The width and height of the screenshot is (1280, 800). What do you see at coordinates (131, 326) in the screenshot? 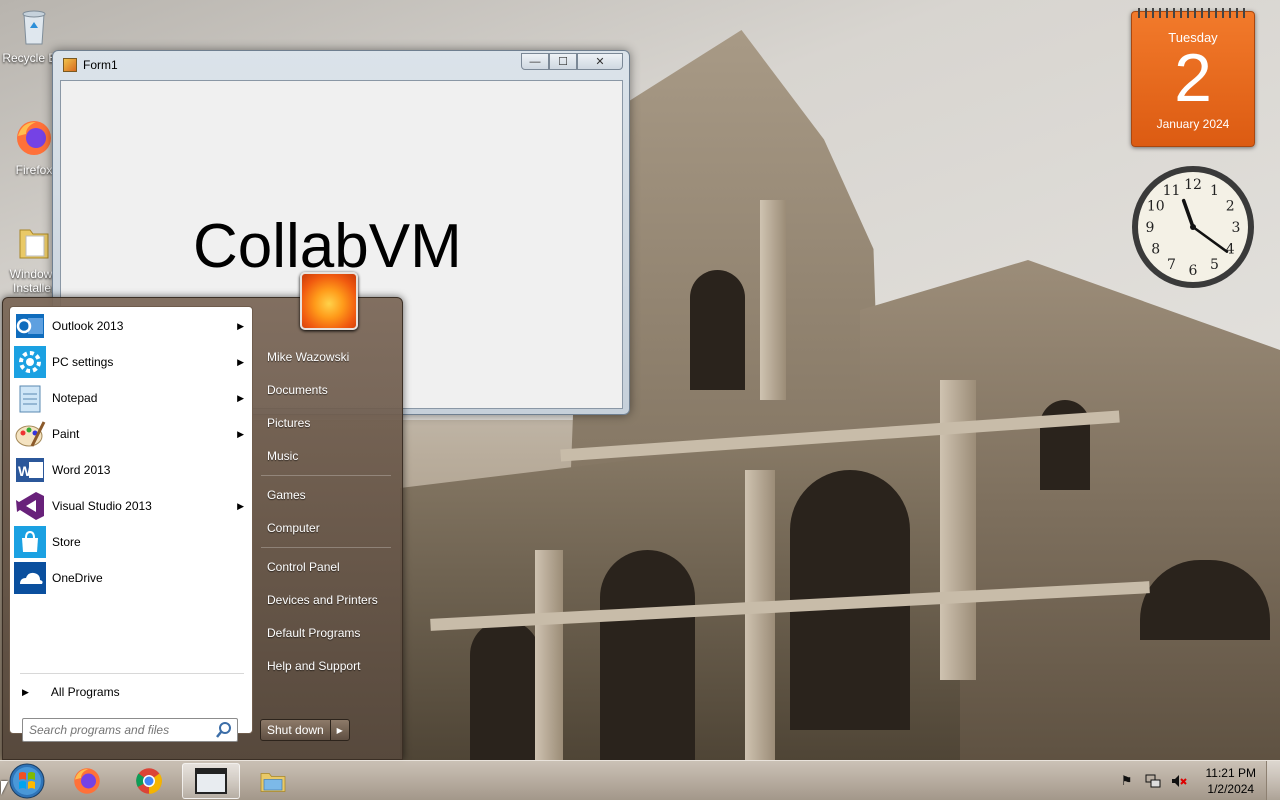
I see `program-item-outlook: Outlook 2013 ▶` at bounding box center [131, 326].